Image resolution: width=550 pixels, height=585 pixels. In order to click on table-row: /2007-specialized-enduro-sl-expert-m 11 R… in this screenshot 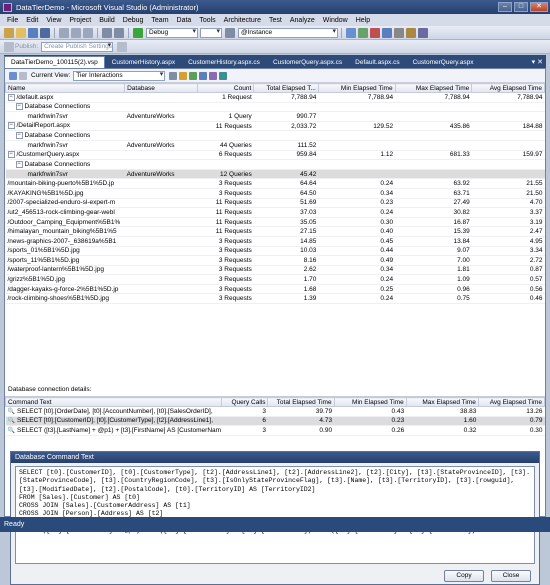, I will do `click(275, 203)`.